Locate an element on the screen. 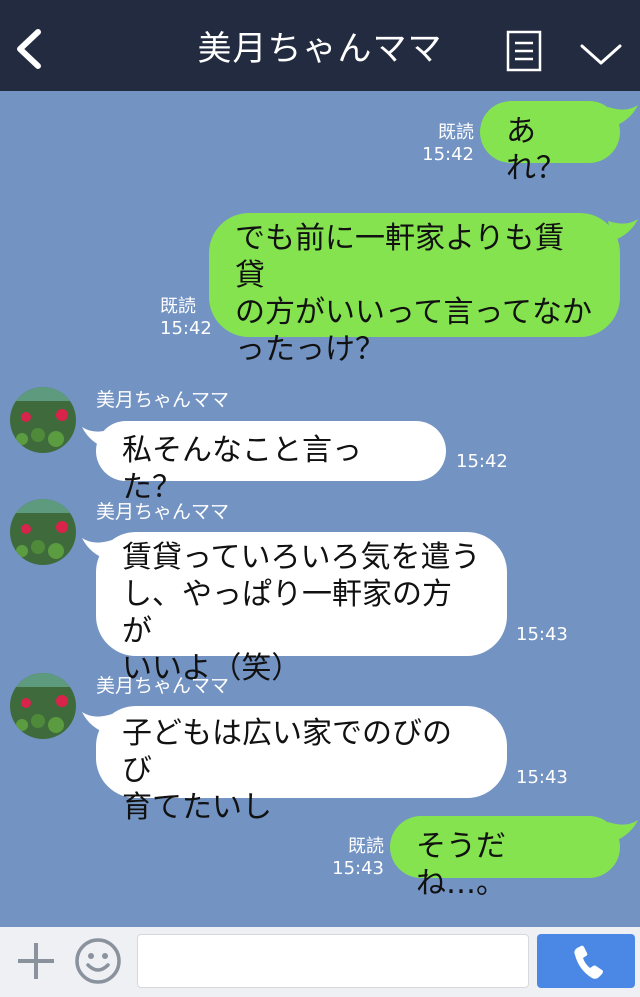 This screenshot has height=997, width=640. message-text: し、やっぱり一軒家の方が is located at coordinates (287, 613).